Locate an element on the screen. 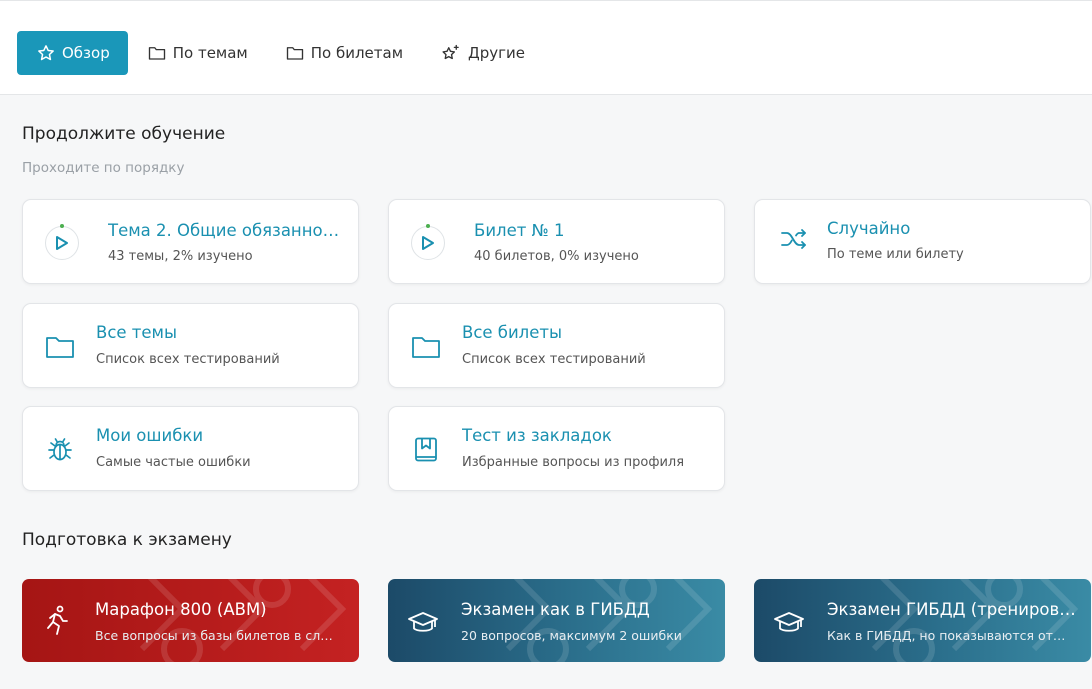  card-title: Марафон 800 (ABM) is located at coordinates (181, 609).